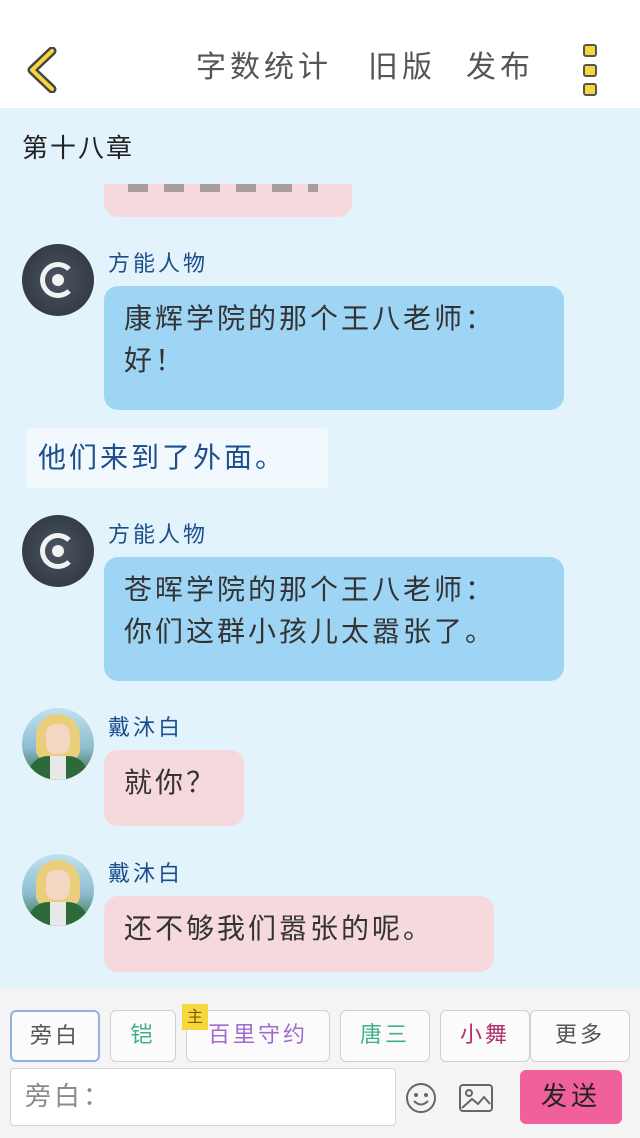 This screenshot has width=640, height=1138. I want to click on main-character-tag: 主, so click(195, 1017).